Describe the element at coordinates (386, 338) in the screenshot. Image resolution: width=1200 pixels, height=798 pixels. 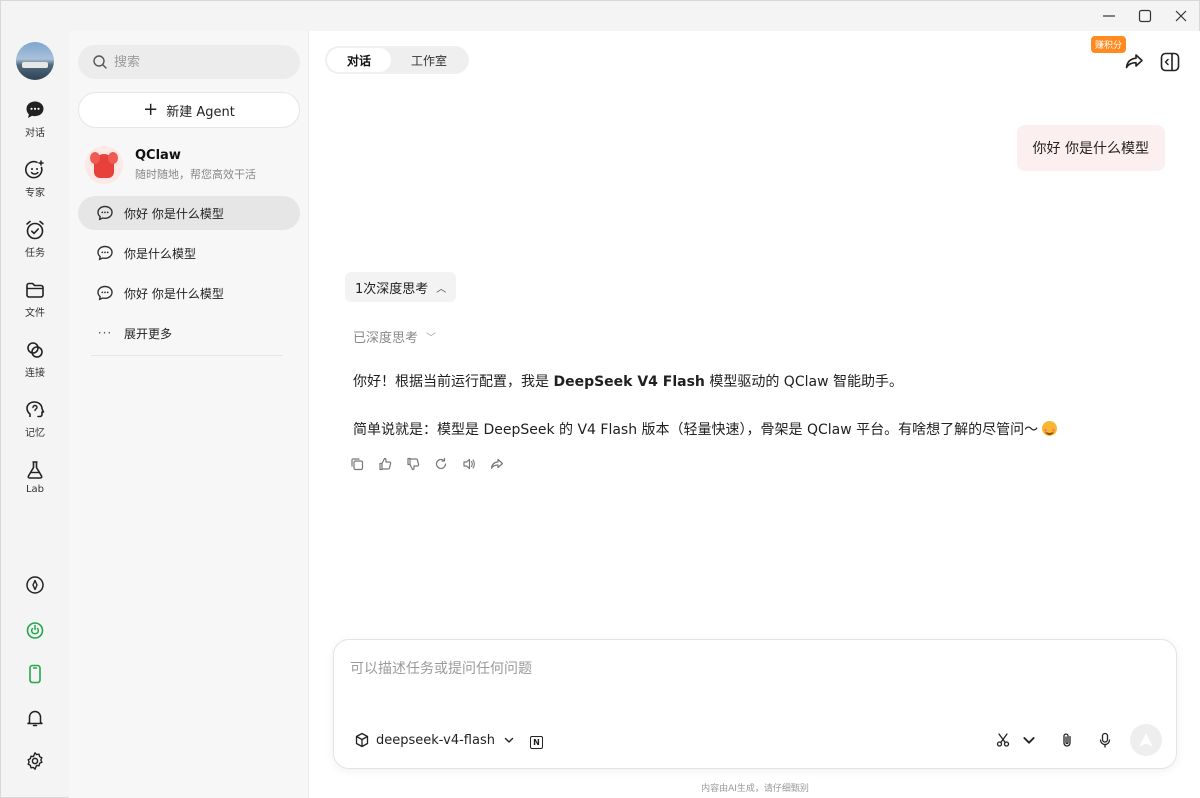
I see `thought-label: 已深度思考` at that location.